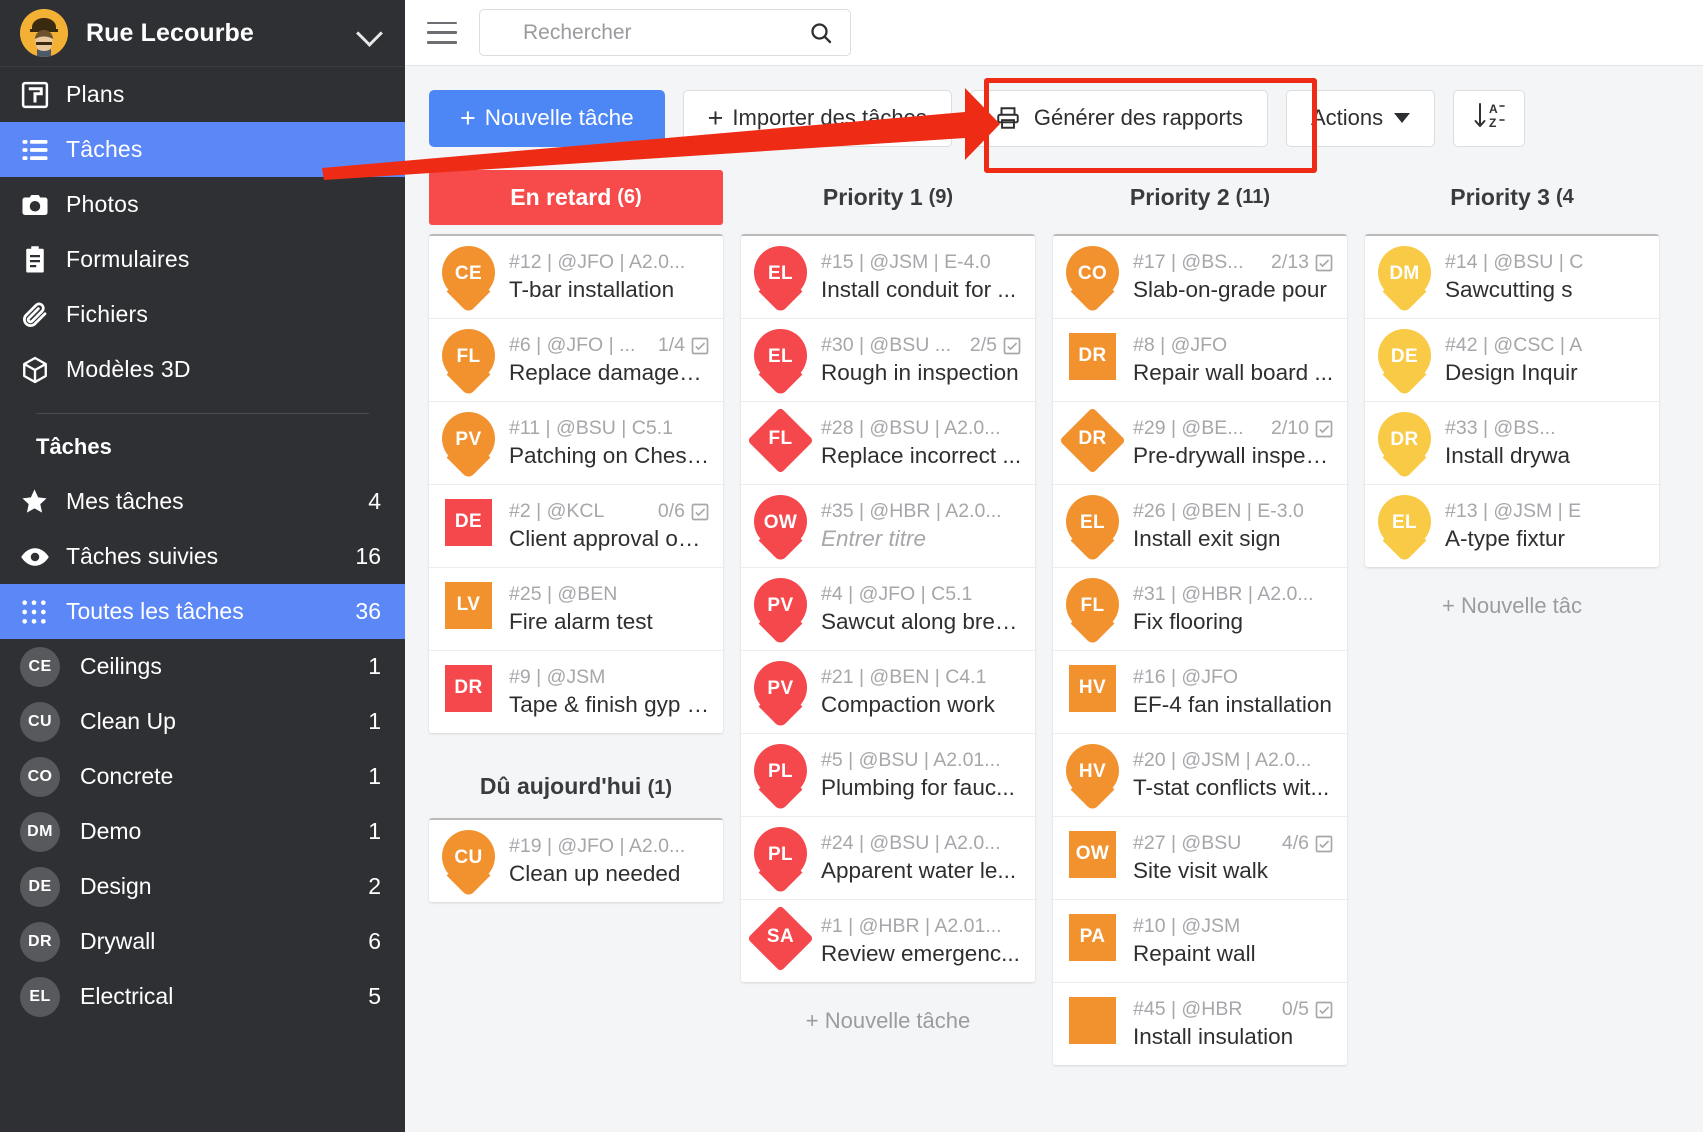  Describe the element at coordinates (780, 363) in the screenshot. I see `map-pin-marker-icon: EL` at that location.